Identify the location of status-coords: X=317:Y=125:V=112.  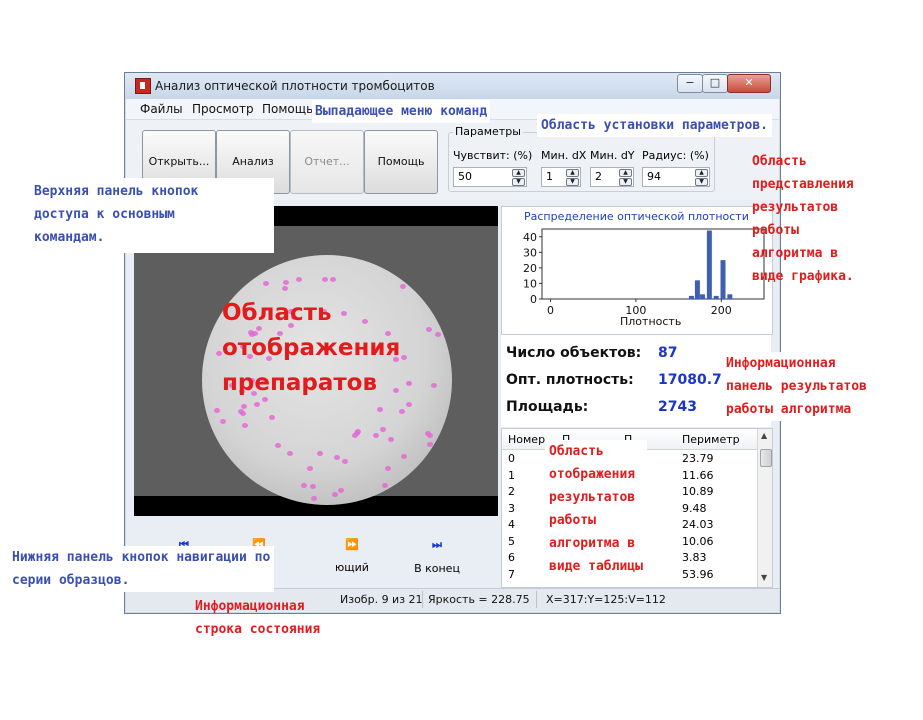
(606, 599).